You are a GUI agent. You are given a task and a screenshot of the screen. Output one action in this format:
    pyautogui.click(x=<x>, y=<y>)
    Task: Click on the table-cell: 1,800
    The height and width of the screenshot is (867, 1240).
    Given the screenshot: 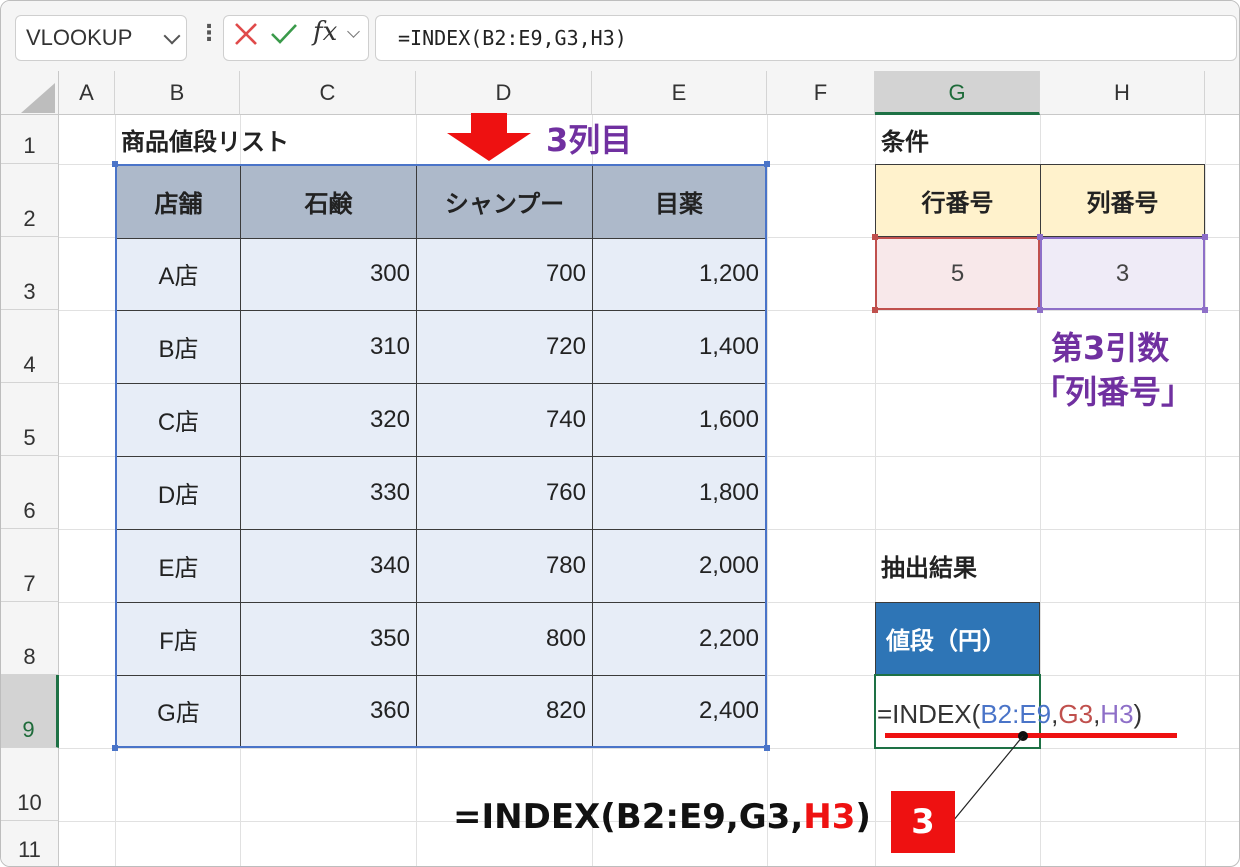 What is the action you would take?
    pyautogui.click(x=679, y=492)
    